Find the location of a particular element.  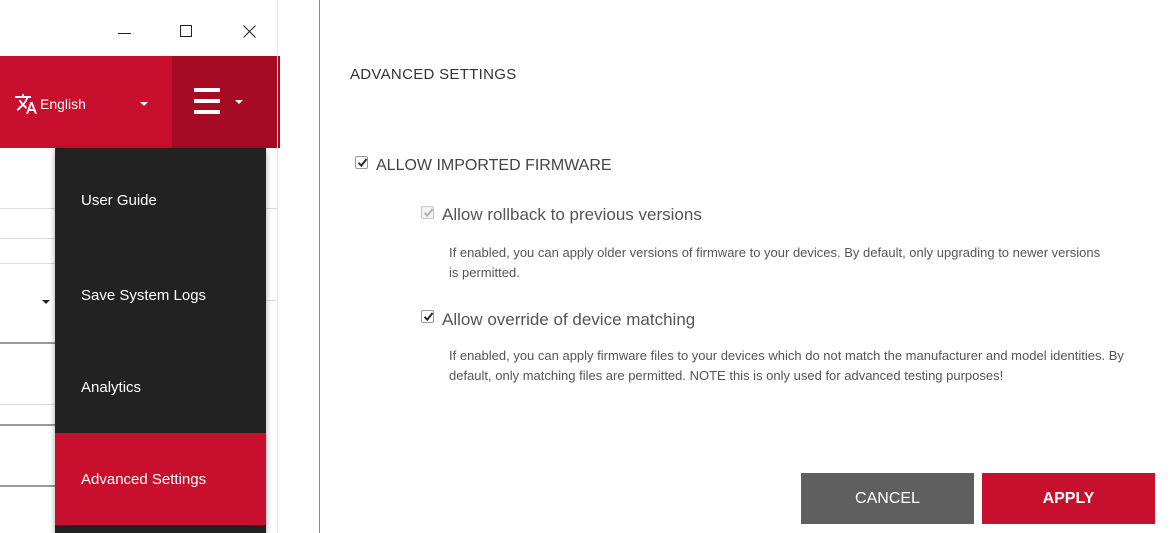

menu-item-label: Advanced Settings is located at coordinates (144, 479).